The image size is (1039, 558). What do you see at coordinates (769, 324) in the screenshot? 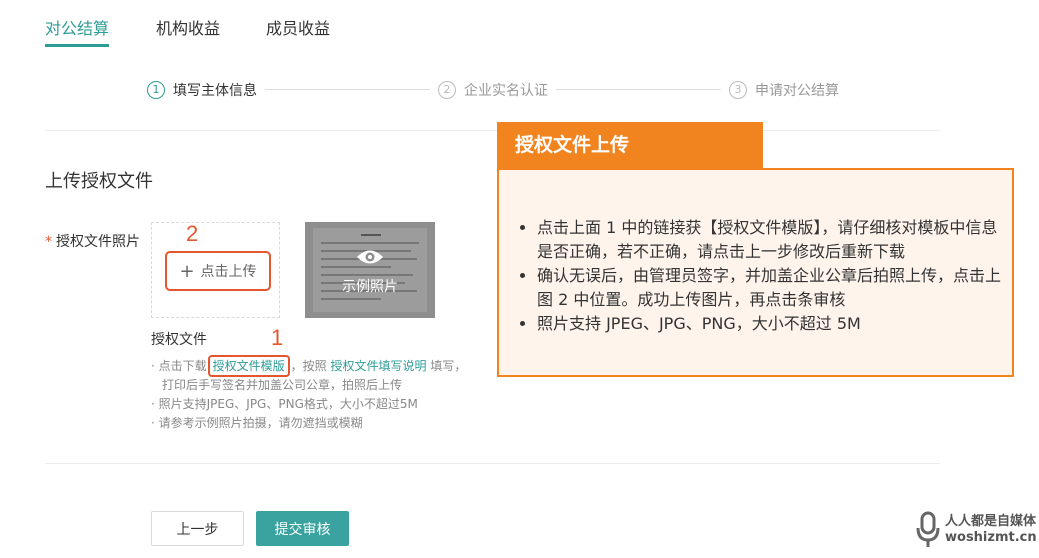
I see `callout-item: 照片支持 JPEG、JPG、PNG，大小不超过 5M` at bounding box center [769, 324].